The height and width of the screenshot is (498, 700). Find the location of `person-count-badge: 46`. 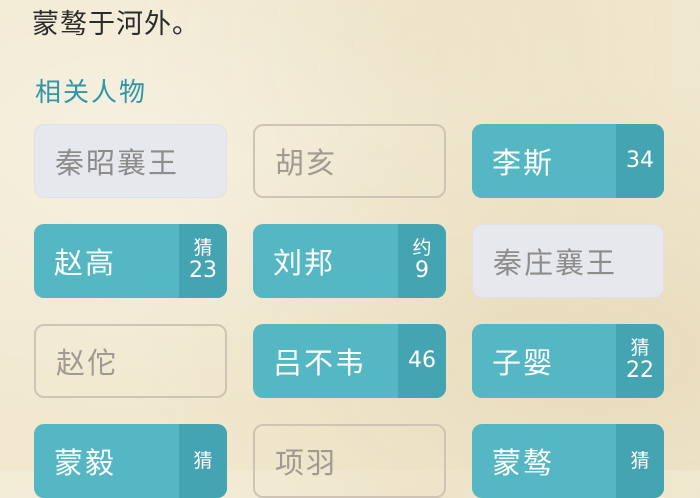

person-count-badge: 46 is located at coordinates (422, 361).